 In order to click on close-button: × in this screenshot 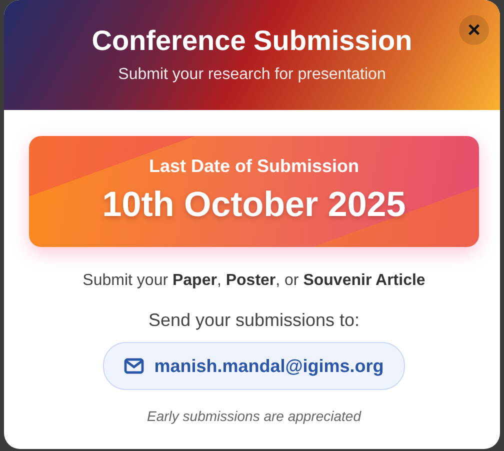, I will do `click(474, 30)`.